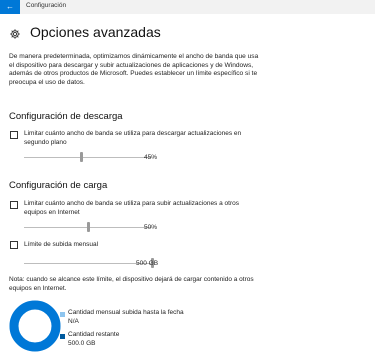  Describe the element at coordinates (62, 314) in the screenshot. I see `legend-used-swatch` at that location.